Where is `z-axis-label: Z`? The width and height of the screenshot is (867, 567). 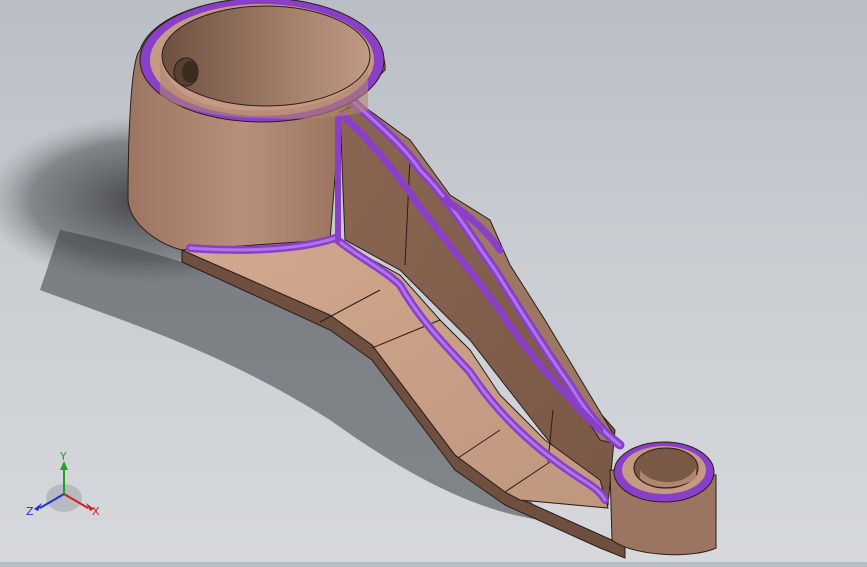 z-axis-label: Z is located at coordinates (30, 511).